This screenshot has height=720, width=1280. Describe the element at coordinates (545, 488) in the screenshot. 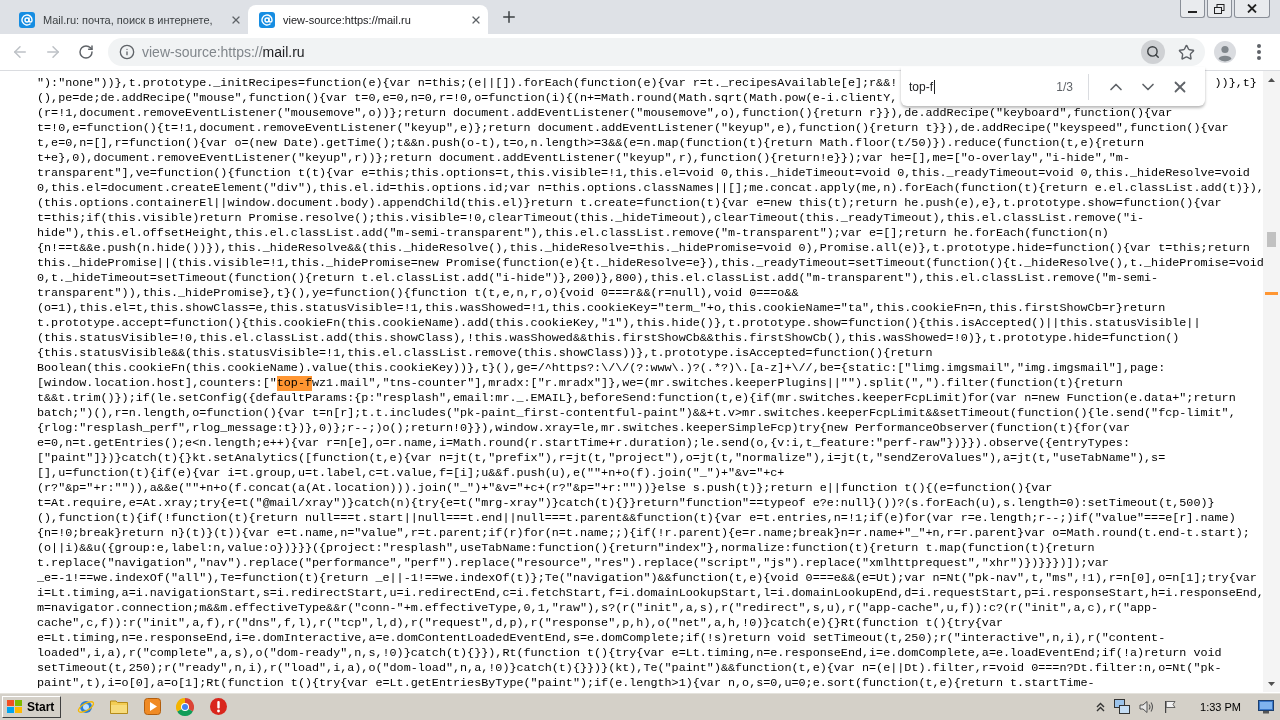

I see `source-code-text: (r?"&p="+r:"")),a&&e(""+n+o(f.concat(a(At.location))).join("_")+"&v="+c+(r?"&p="+r:""))}else s.push(t)};return e||function t(){(e=function(){var` at that location.